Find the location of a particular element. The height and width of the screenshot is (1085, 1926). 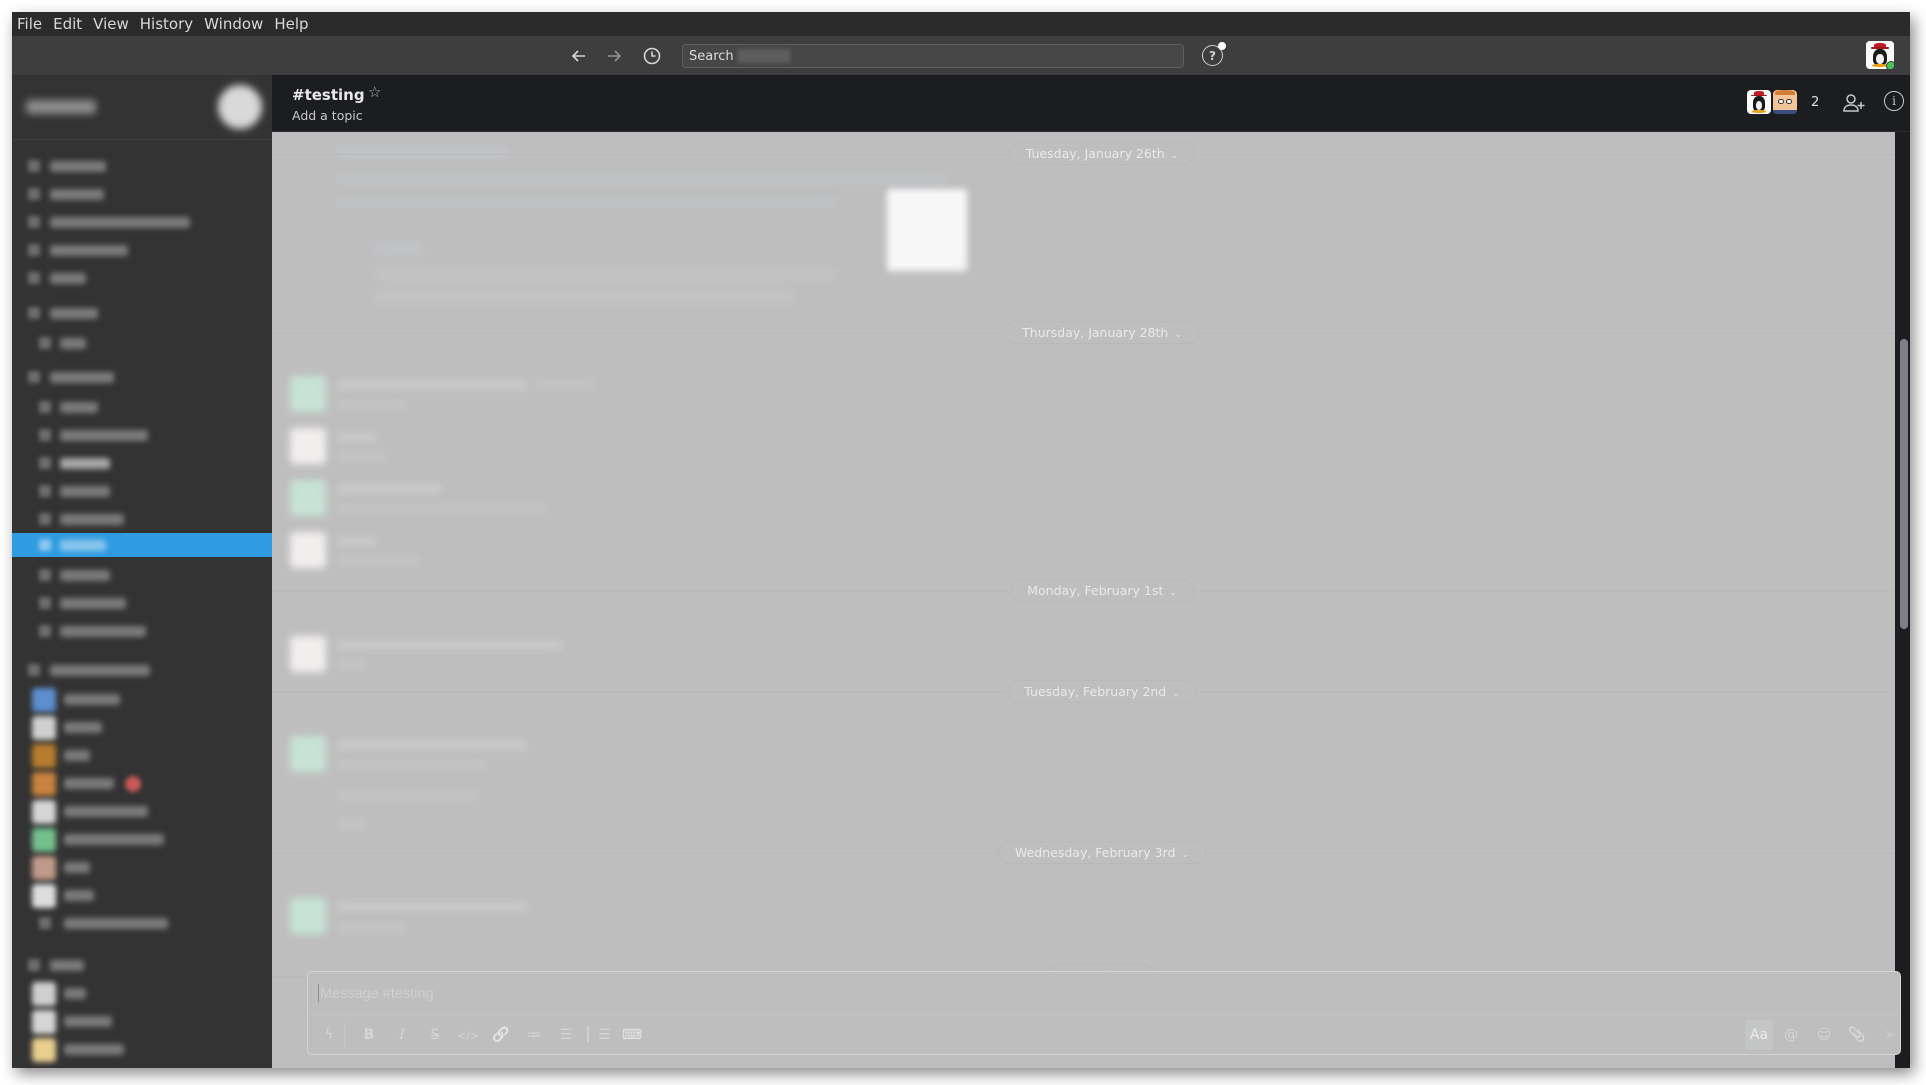

attachment-button: 📎 is located at coordinates (1857, 1035).